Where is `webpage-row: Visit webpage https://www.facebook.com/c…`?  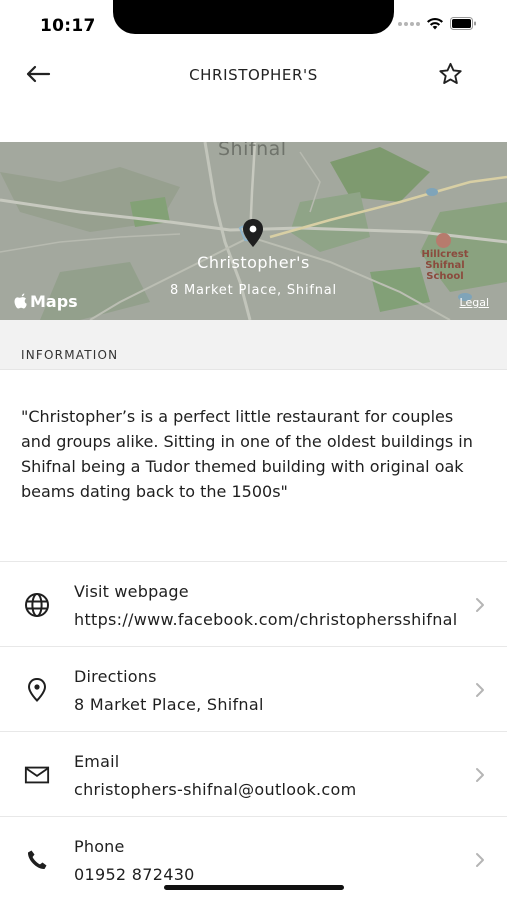
webpage-row: Visit webpage https://www.facebook.com/c… is located at coordinates (253, 603).